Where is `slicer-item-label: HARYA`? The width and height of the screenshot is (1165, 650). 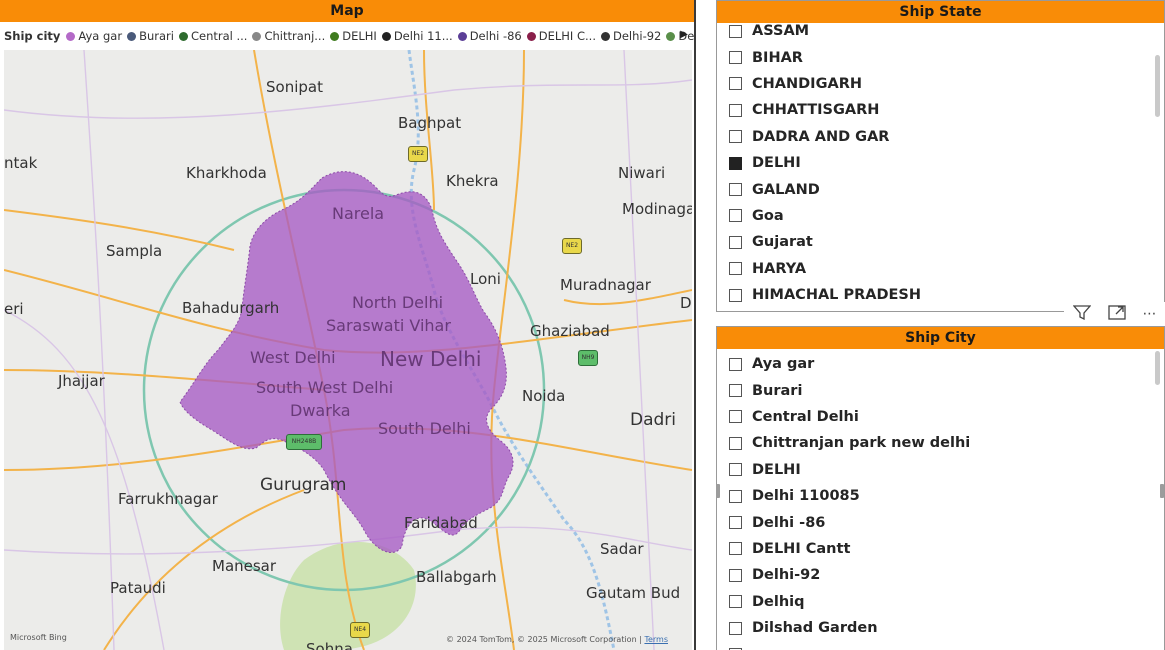
slicer-item-label: HARYA is located at coordinates (779, 268).